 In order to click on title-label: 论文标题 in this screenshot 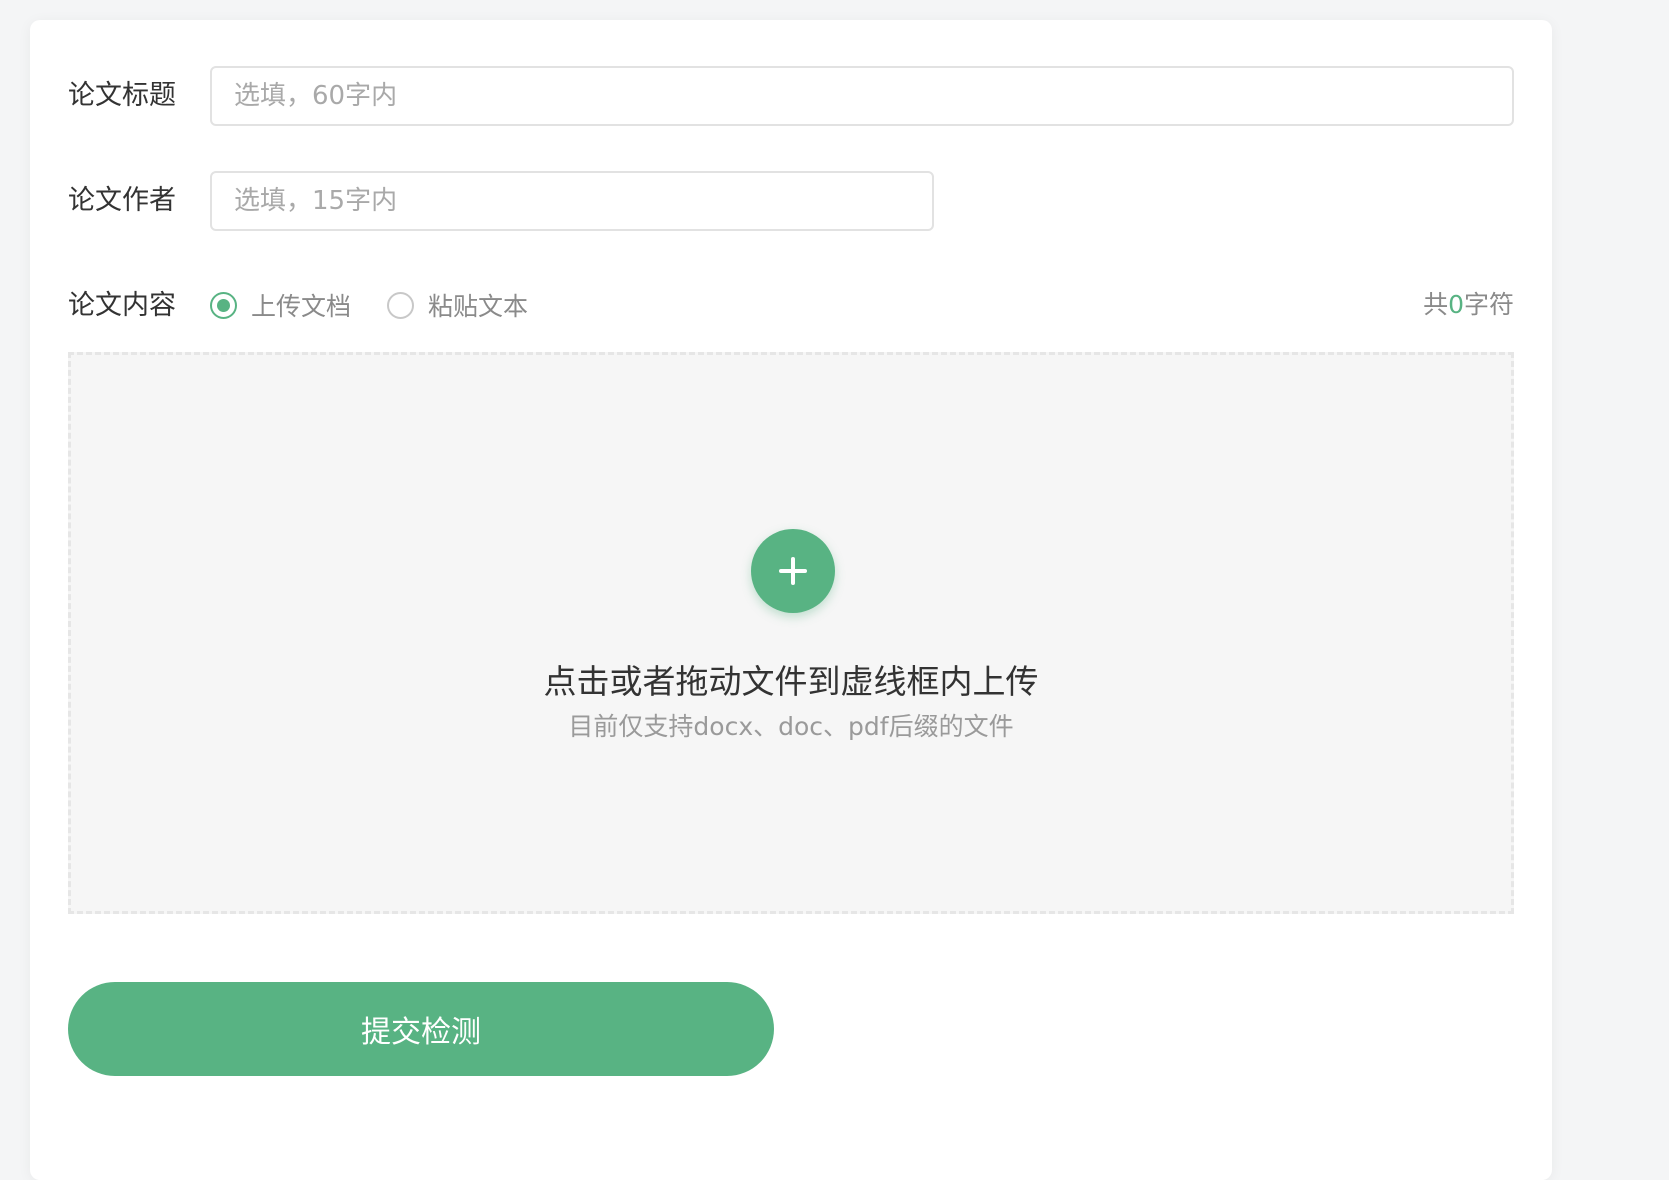, I will do `click(122, 95)`.